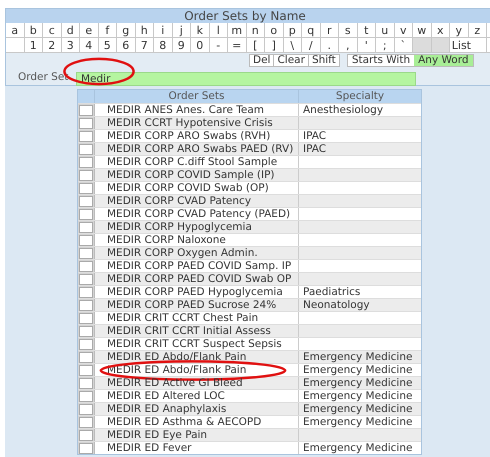 This screenshot has height=457, width=490. What do you see at coordinates (33, 30) in the screenshot?
I see `letter-key: b` at bounding box center [33, 30].